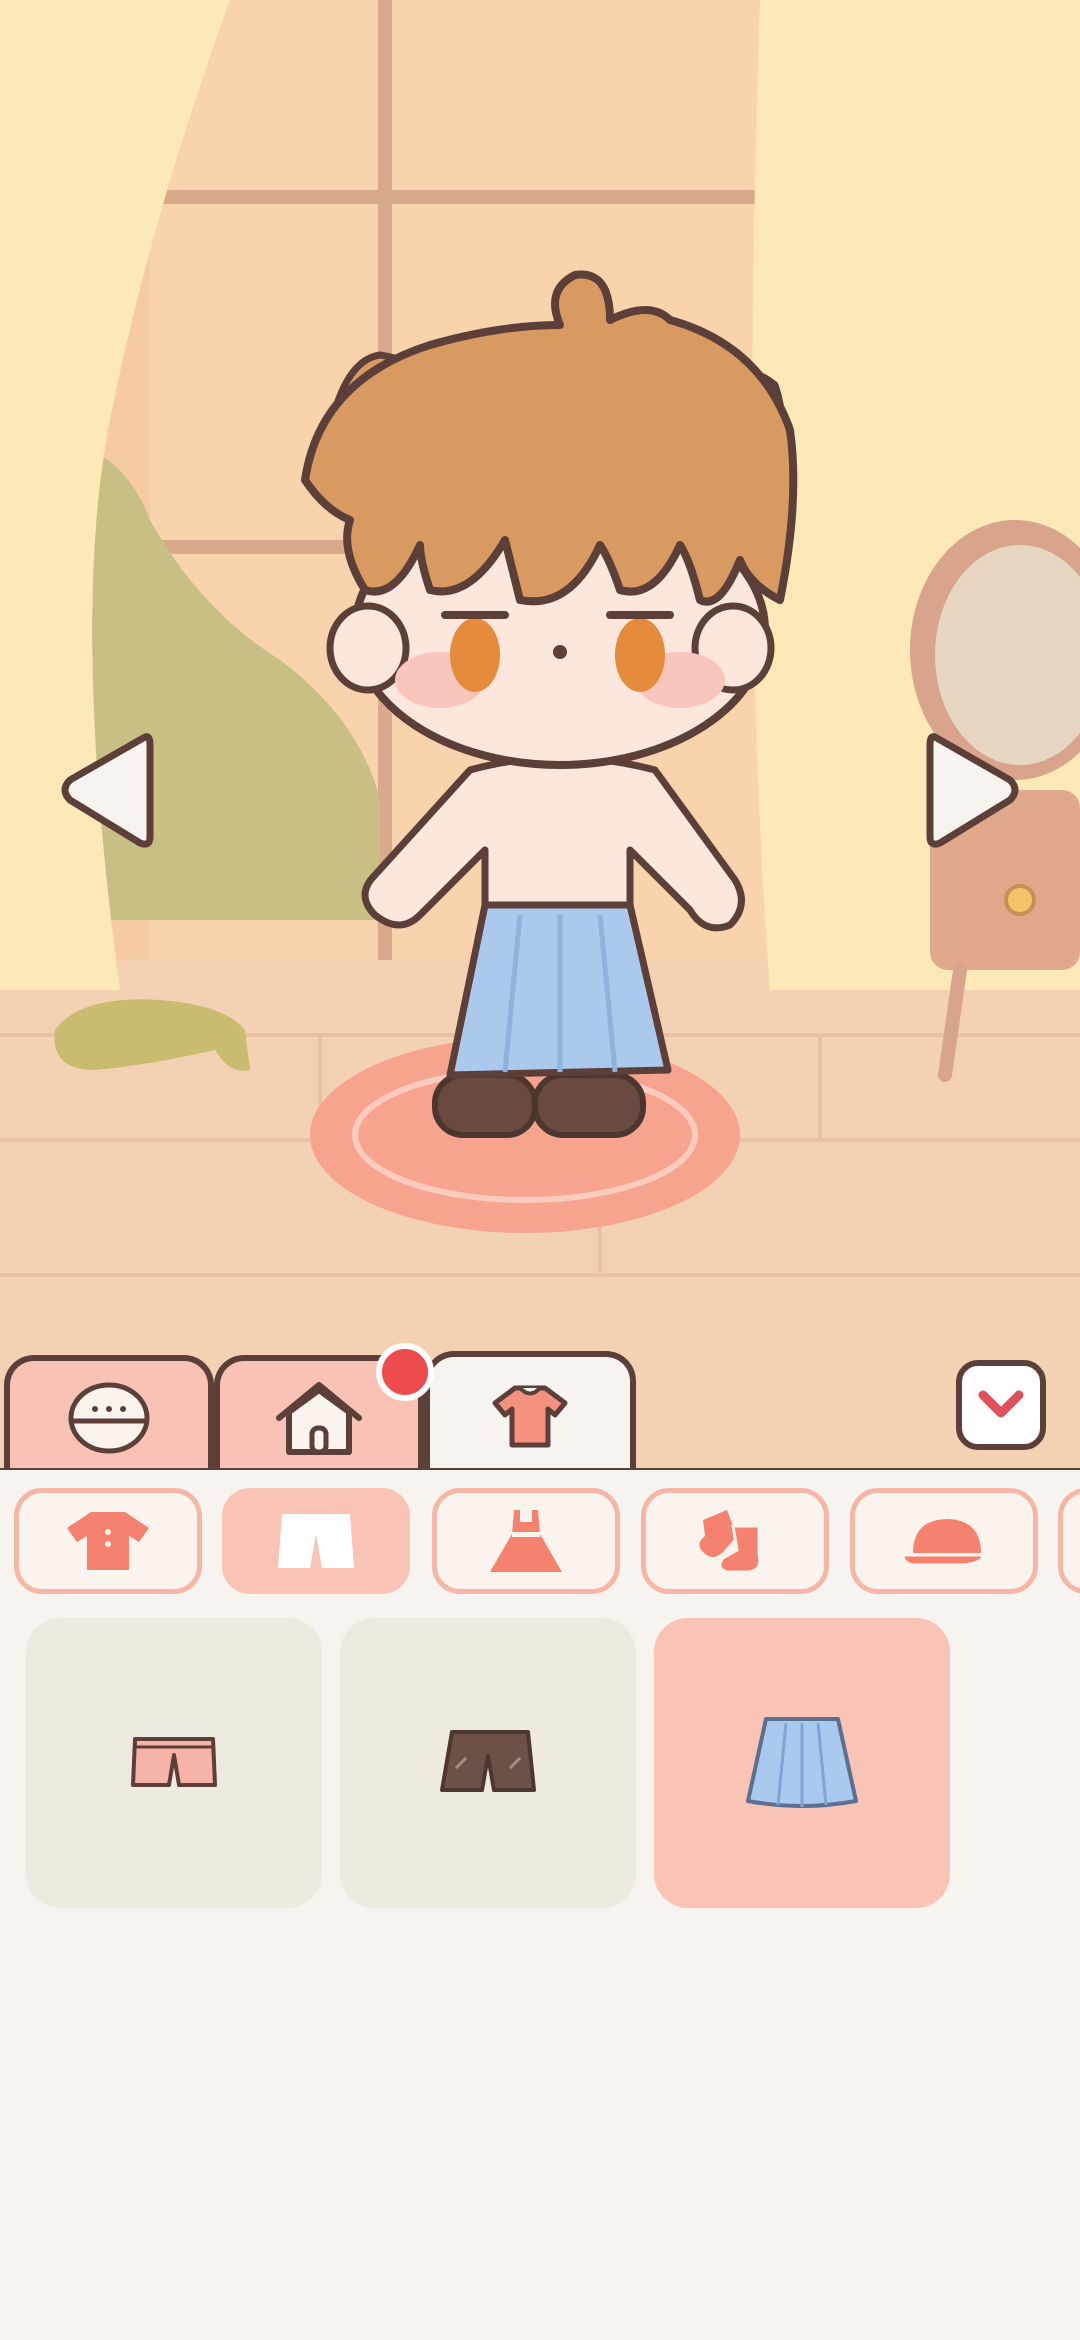 This screenshot has width=1080, height=2340. I want to click on shorts-icon, so click(316, 1541).